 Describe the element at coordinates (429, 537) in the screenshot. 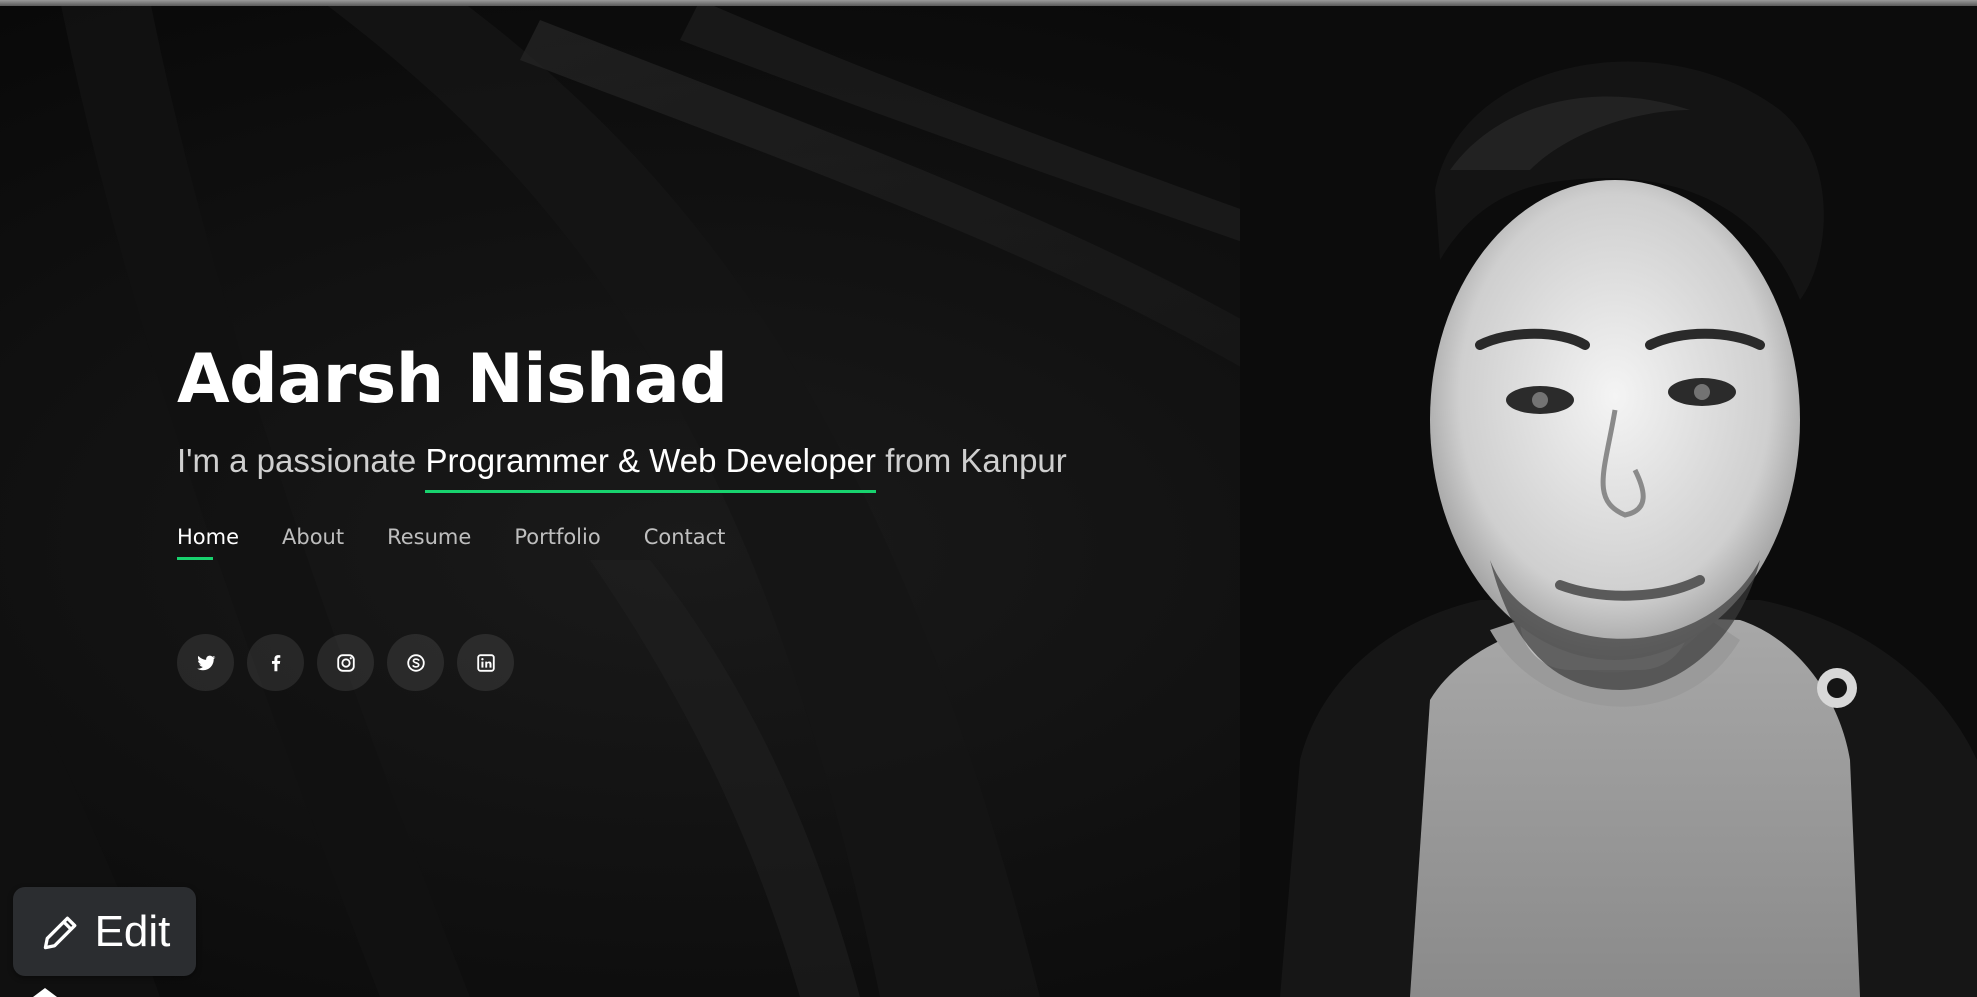

I see `nav-item-resume: Resume` at that location.